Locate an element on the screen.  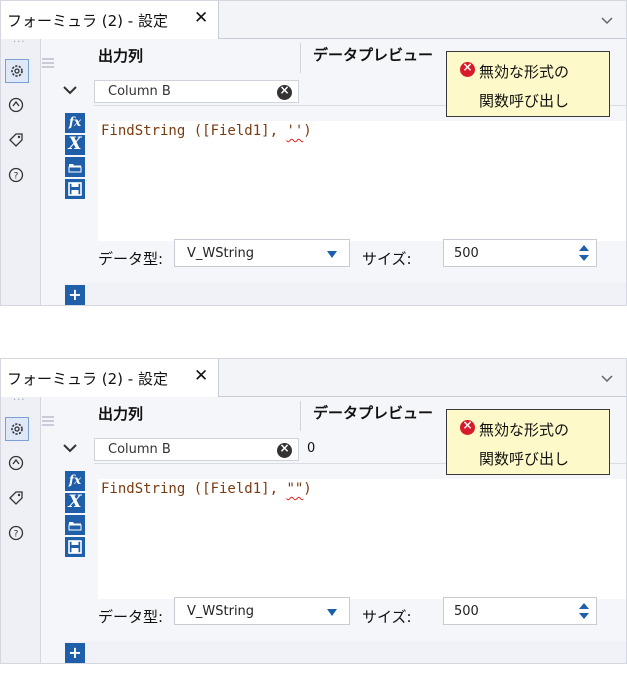
expression-editor: FindString ([Field1], '') is located at coordinates (362, 181).